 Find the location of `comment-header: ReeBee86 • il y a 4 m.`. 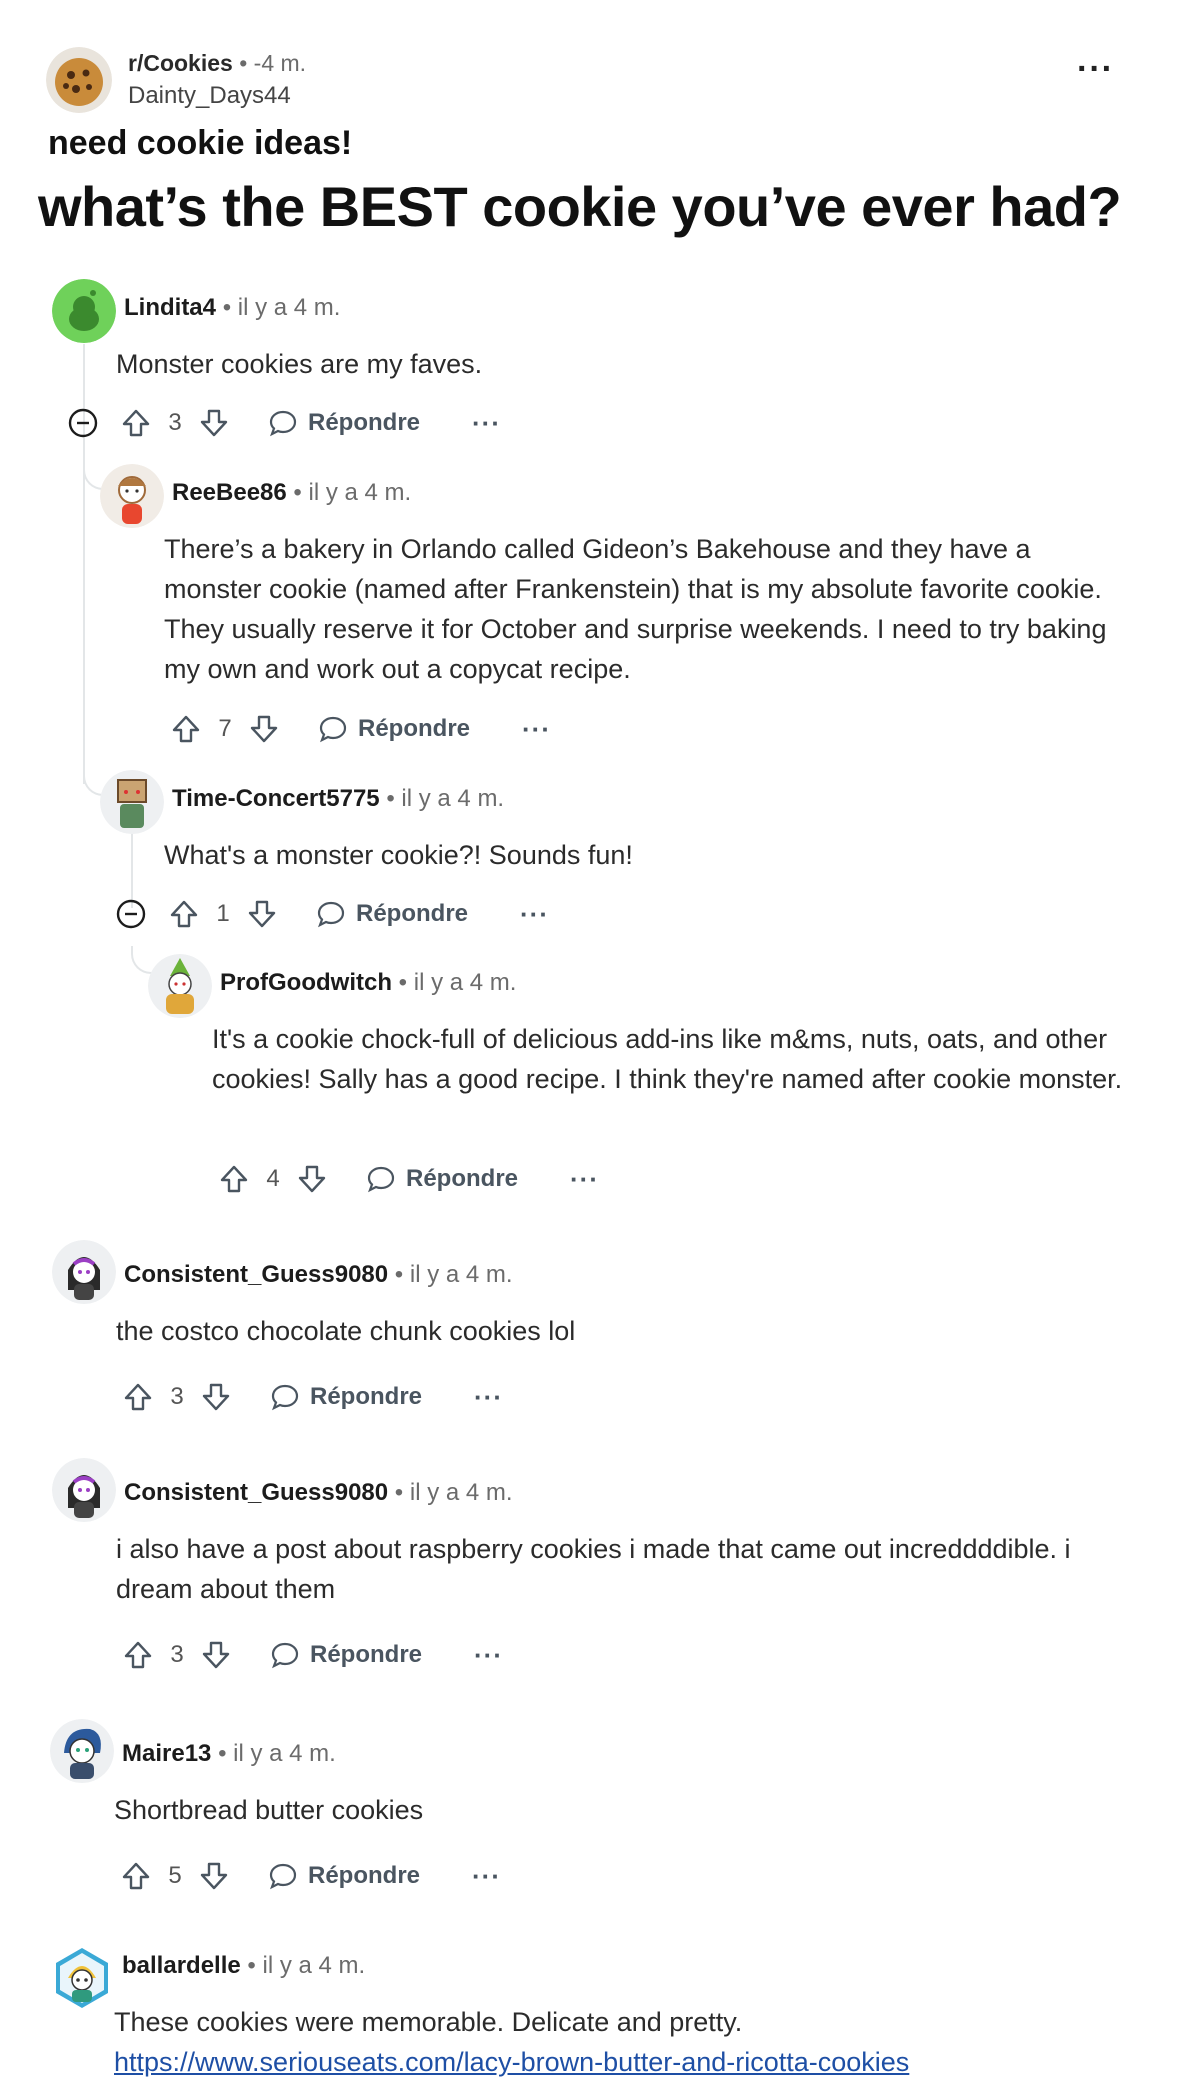

comment-header: ReeBee86 • il y a 4 m. is located at coordinates (291, 493).